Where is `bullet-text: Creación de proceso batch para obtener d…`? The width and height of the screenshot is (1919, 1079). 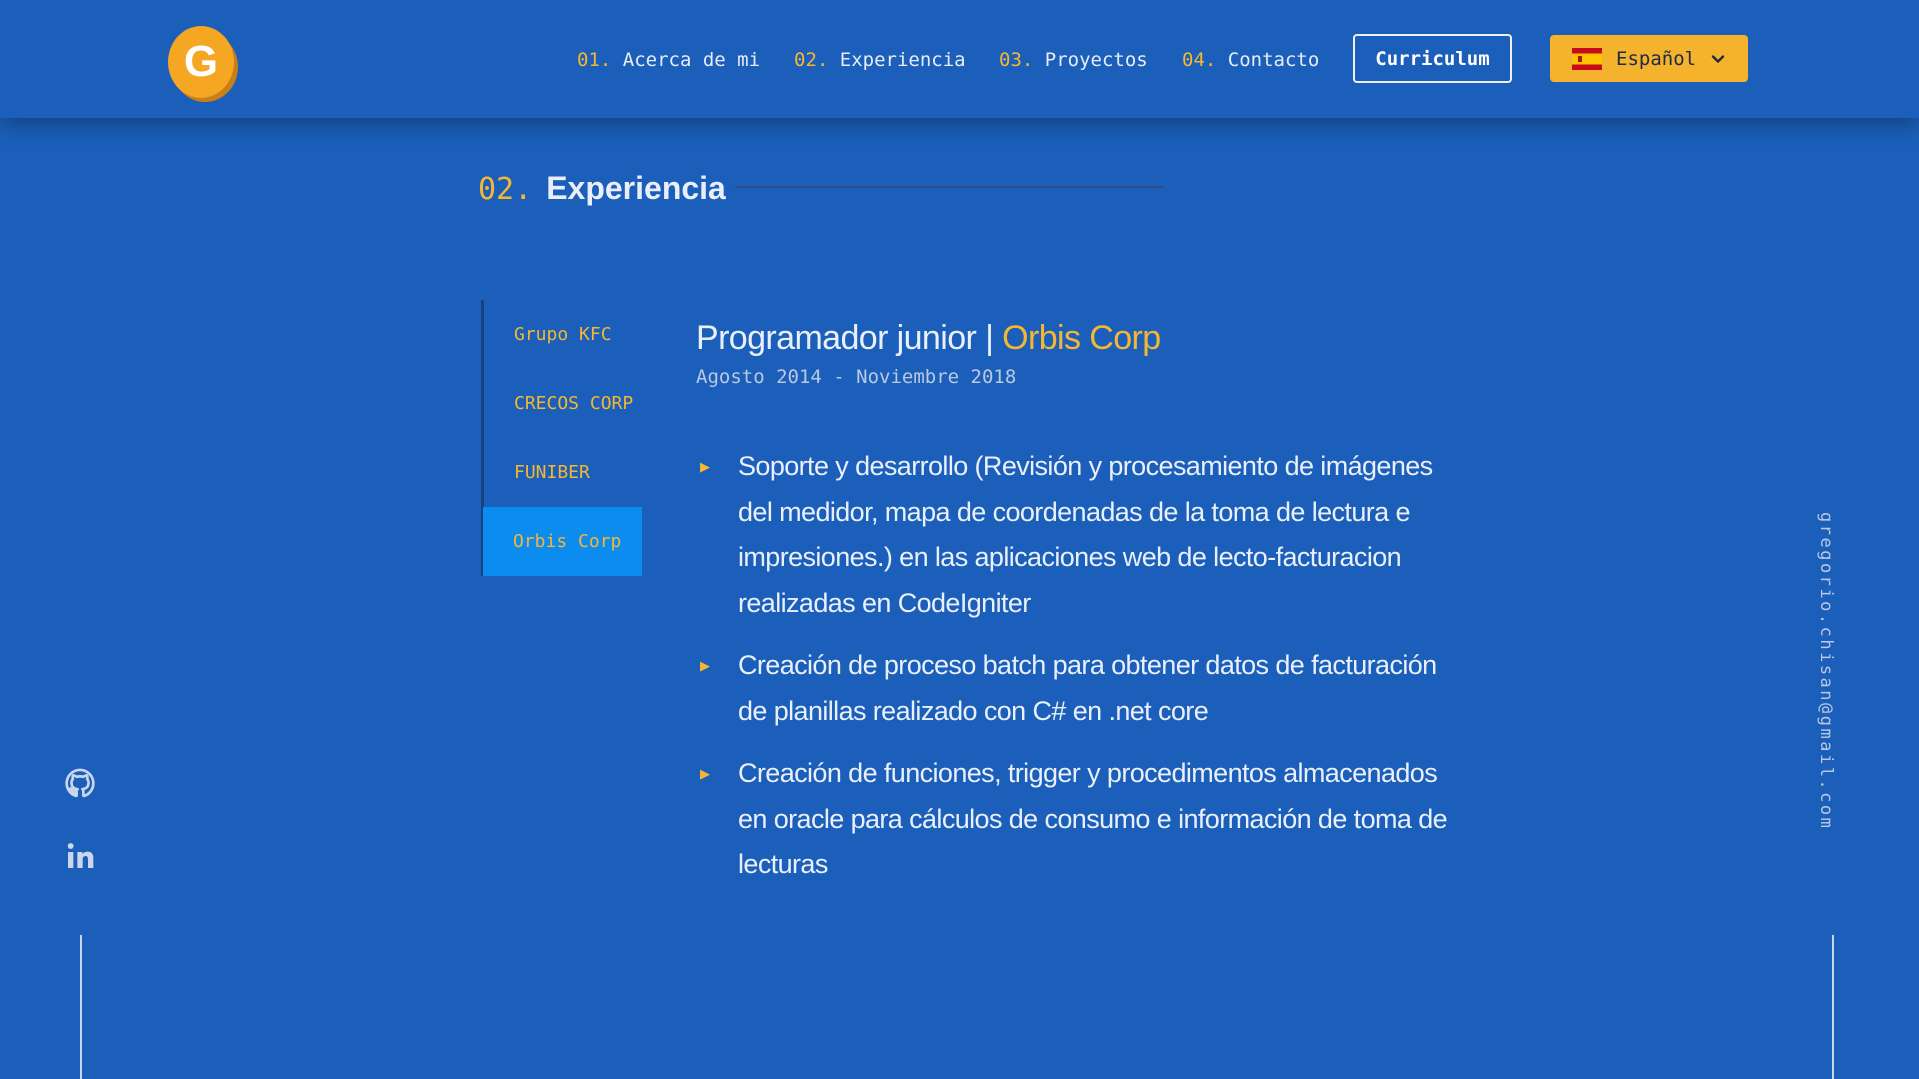
bullet-text: Creación de proceso batch para obtener d… is located at coordinates (1087, 688).